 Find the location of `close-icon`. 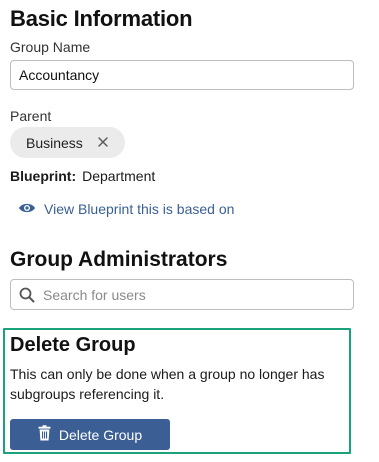

close-icon is located at coordinates (103, 142).